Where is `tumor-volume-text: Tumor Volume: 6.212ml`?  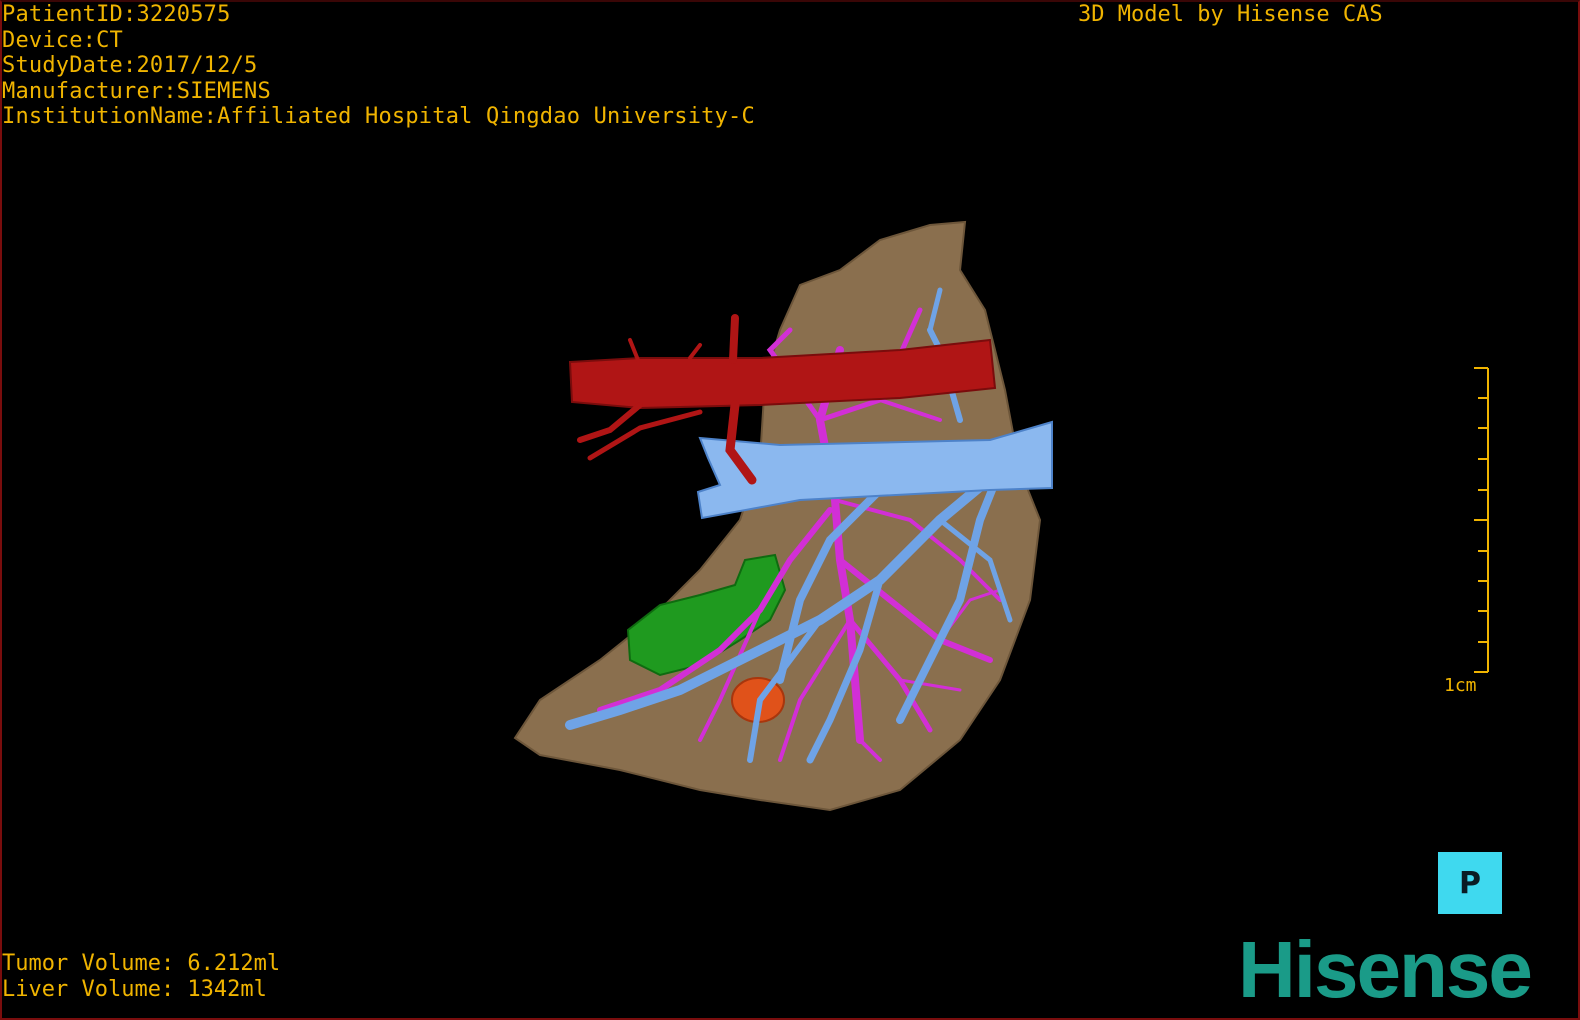 tumor-volume-text: Tumor Volume: 6.212ml is located at coordinates (141, 963).